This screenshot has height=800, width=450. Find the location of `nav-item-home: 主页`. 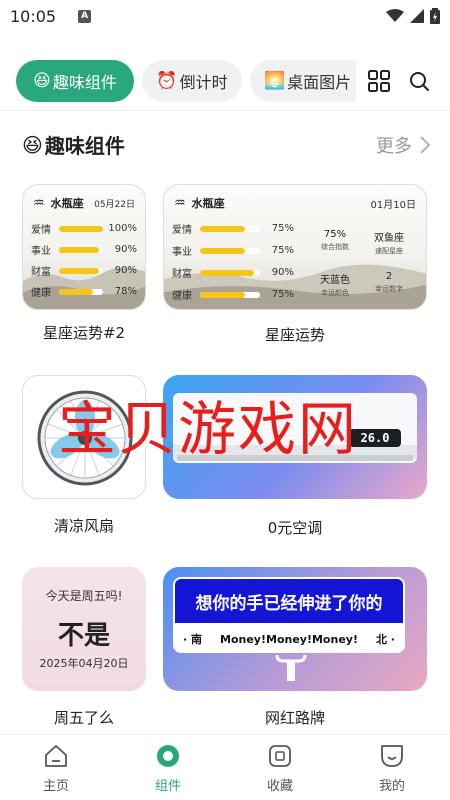

nav-item-home: 主页 is located at coordinates (56, 768).